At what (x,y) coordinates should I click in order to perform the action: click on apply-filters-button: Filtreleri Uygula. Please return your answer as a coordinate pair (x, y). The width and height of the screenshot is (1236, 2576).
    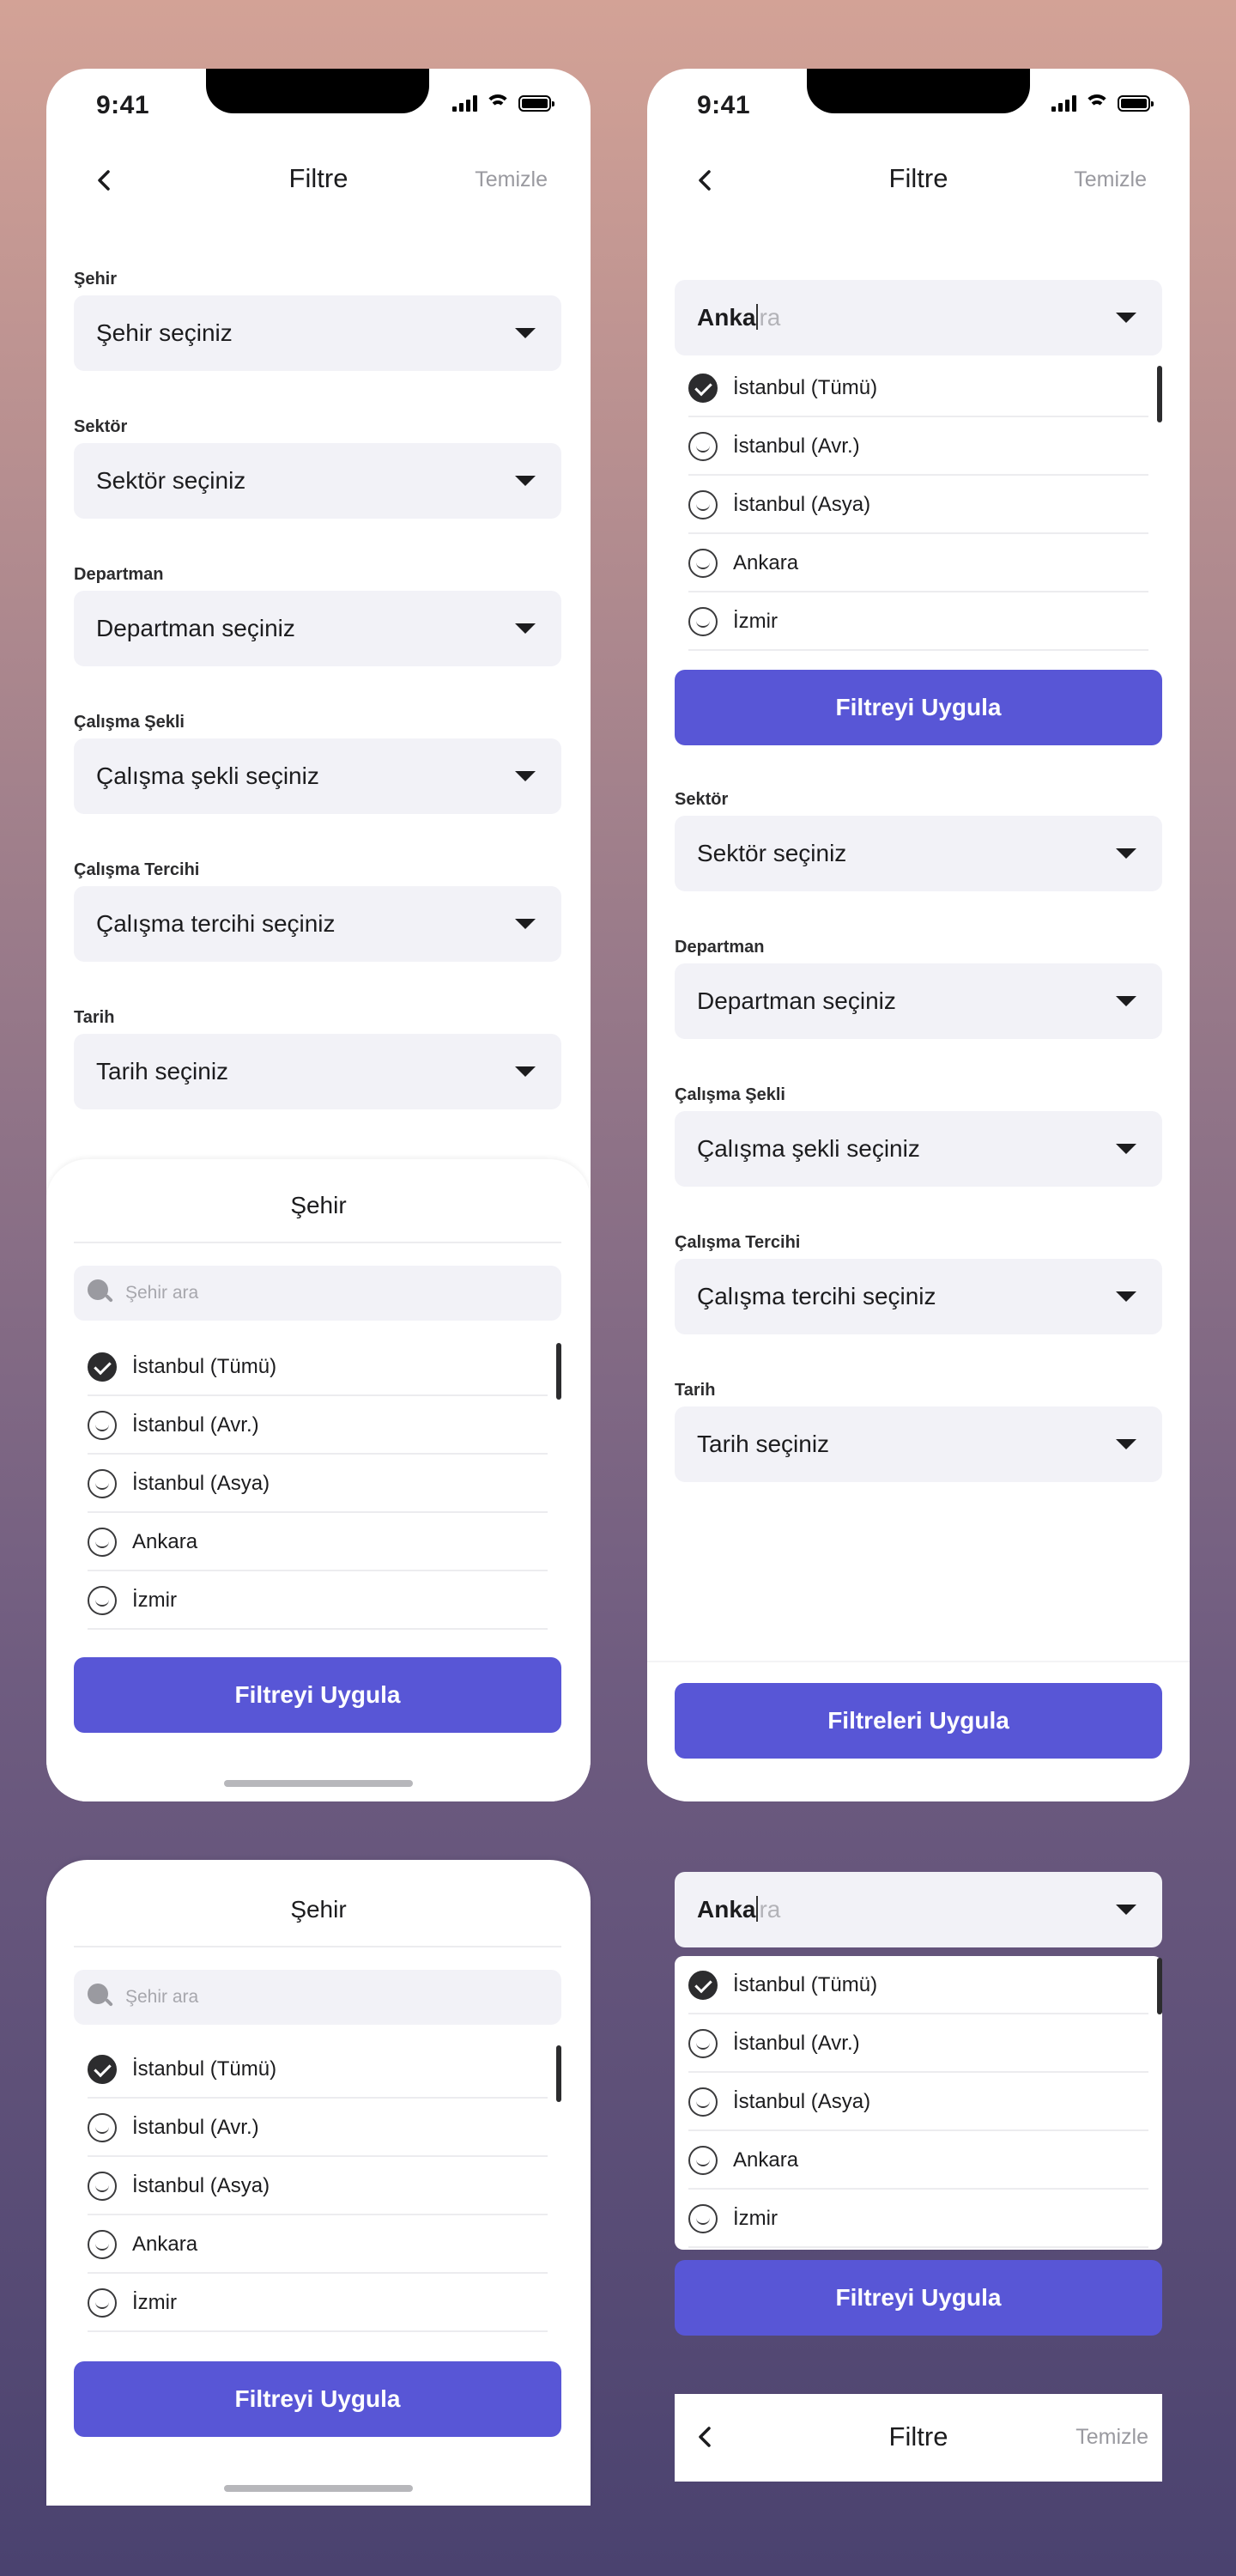
    Looking at the image, I should click on (918, 1721).